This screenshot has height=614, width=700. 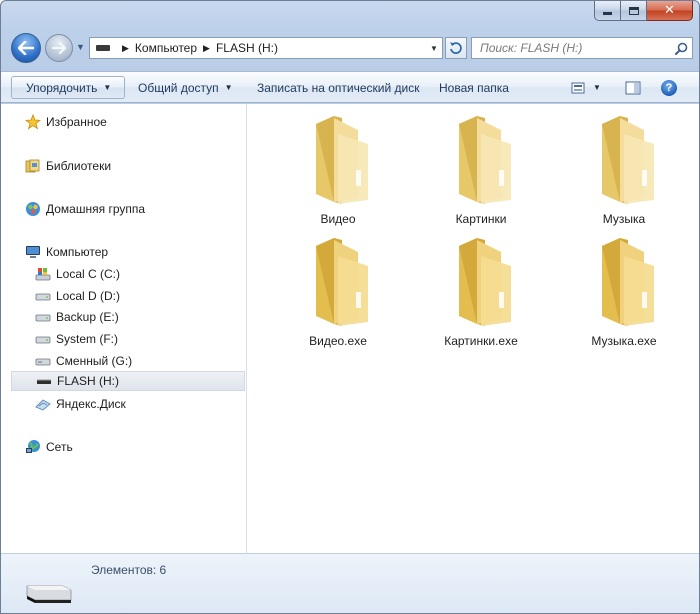 I want to click on sidebar-item-label: Local D (D:), so click(x=88, y=296).